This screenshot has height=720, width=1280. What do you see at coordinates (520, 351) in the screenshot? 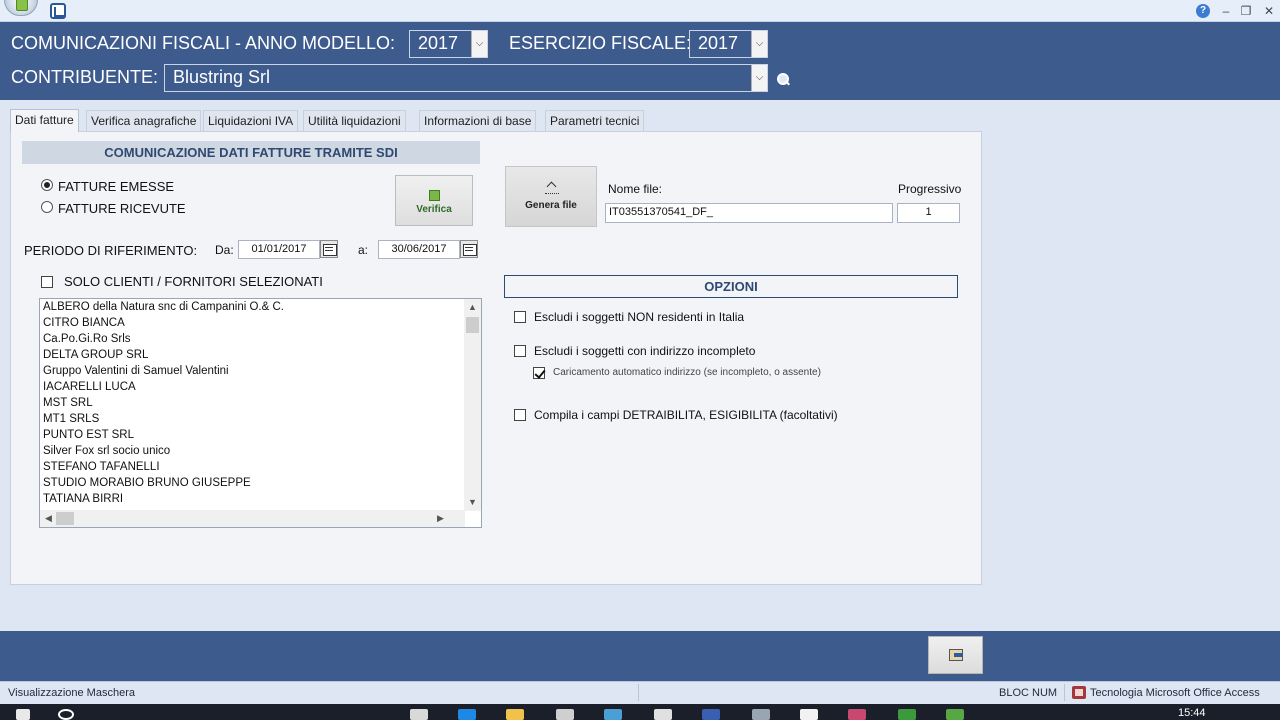
I see `escludi-indirizzo-incompleto-checkbox` at bounding box center [520, 351].